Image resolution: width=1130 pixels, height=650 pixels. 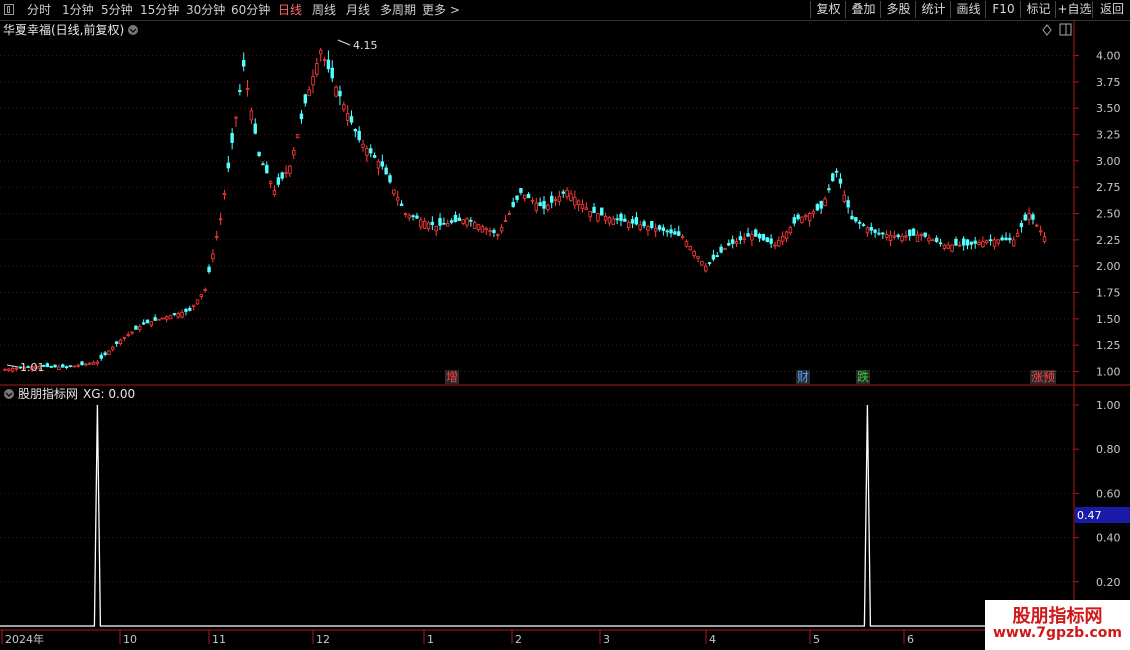 What do you see at coordinates (933, 9) in the screenshot?
I see `toolbar-button-3: 统计` at bounding box center [933, 9].